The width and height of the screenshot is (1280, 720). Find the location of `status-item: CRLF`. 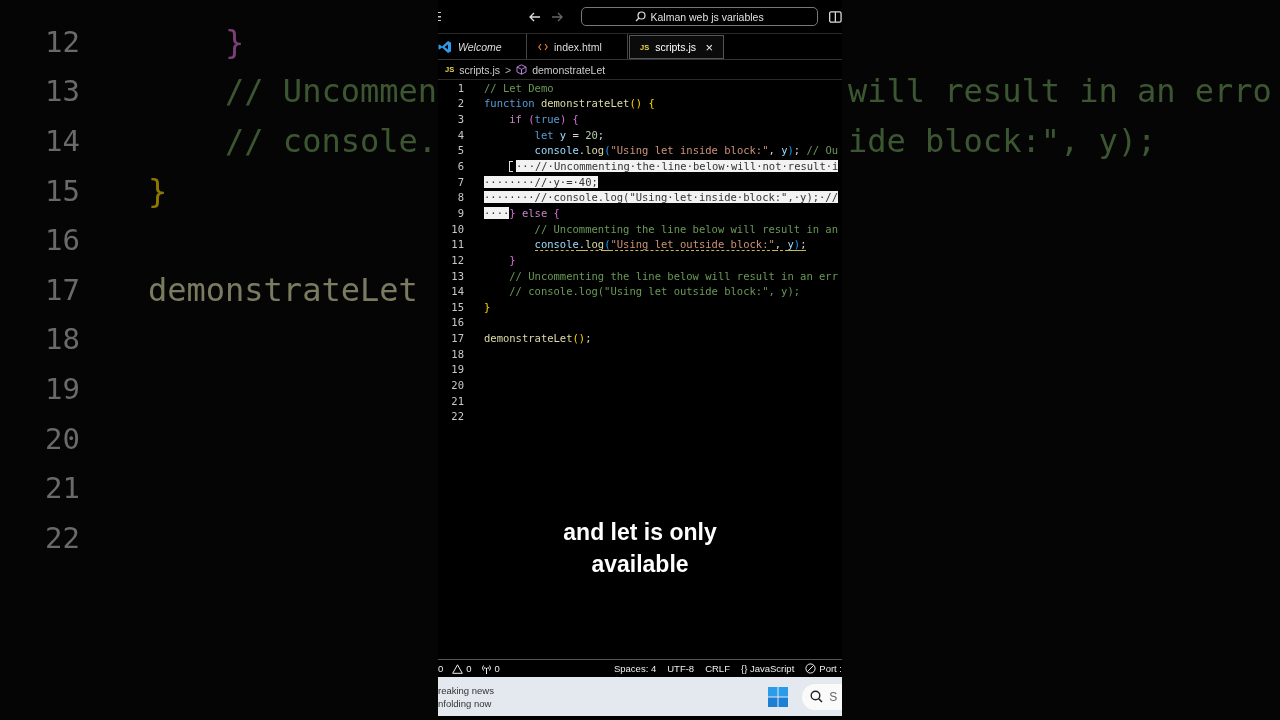

status-item: CRLF is located at coordinates (717, 668).